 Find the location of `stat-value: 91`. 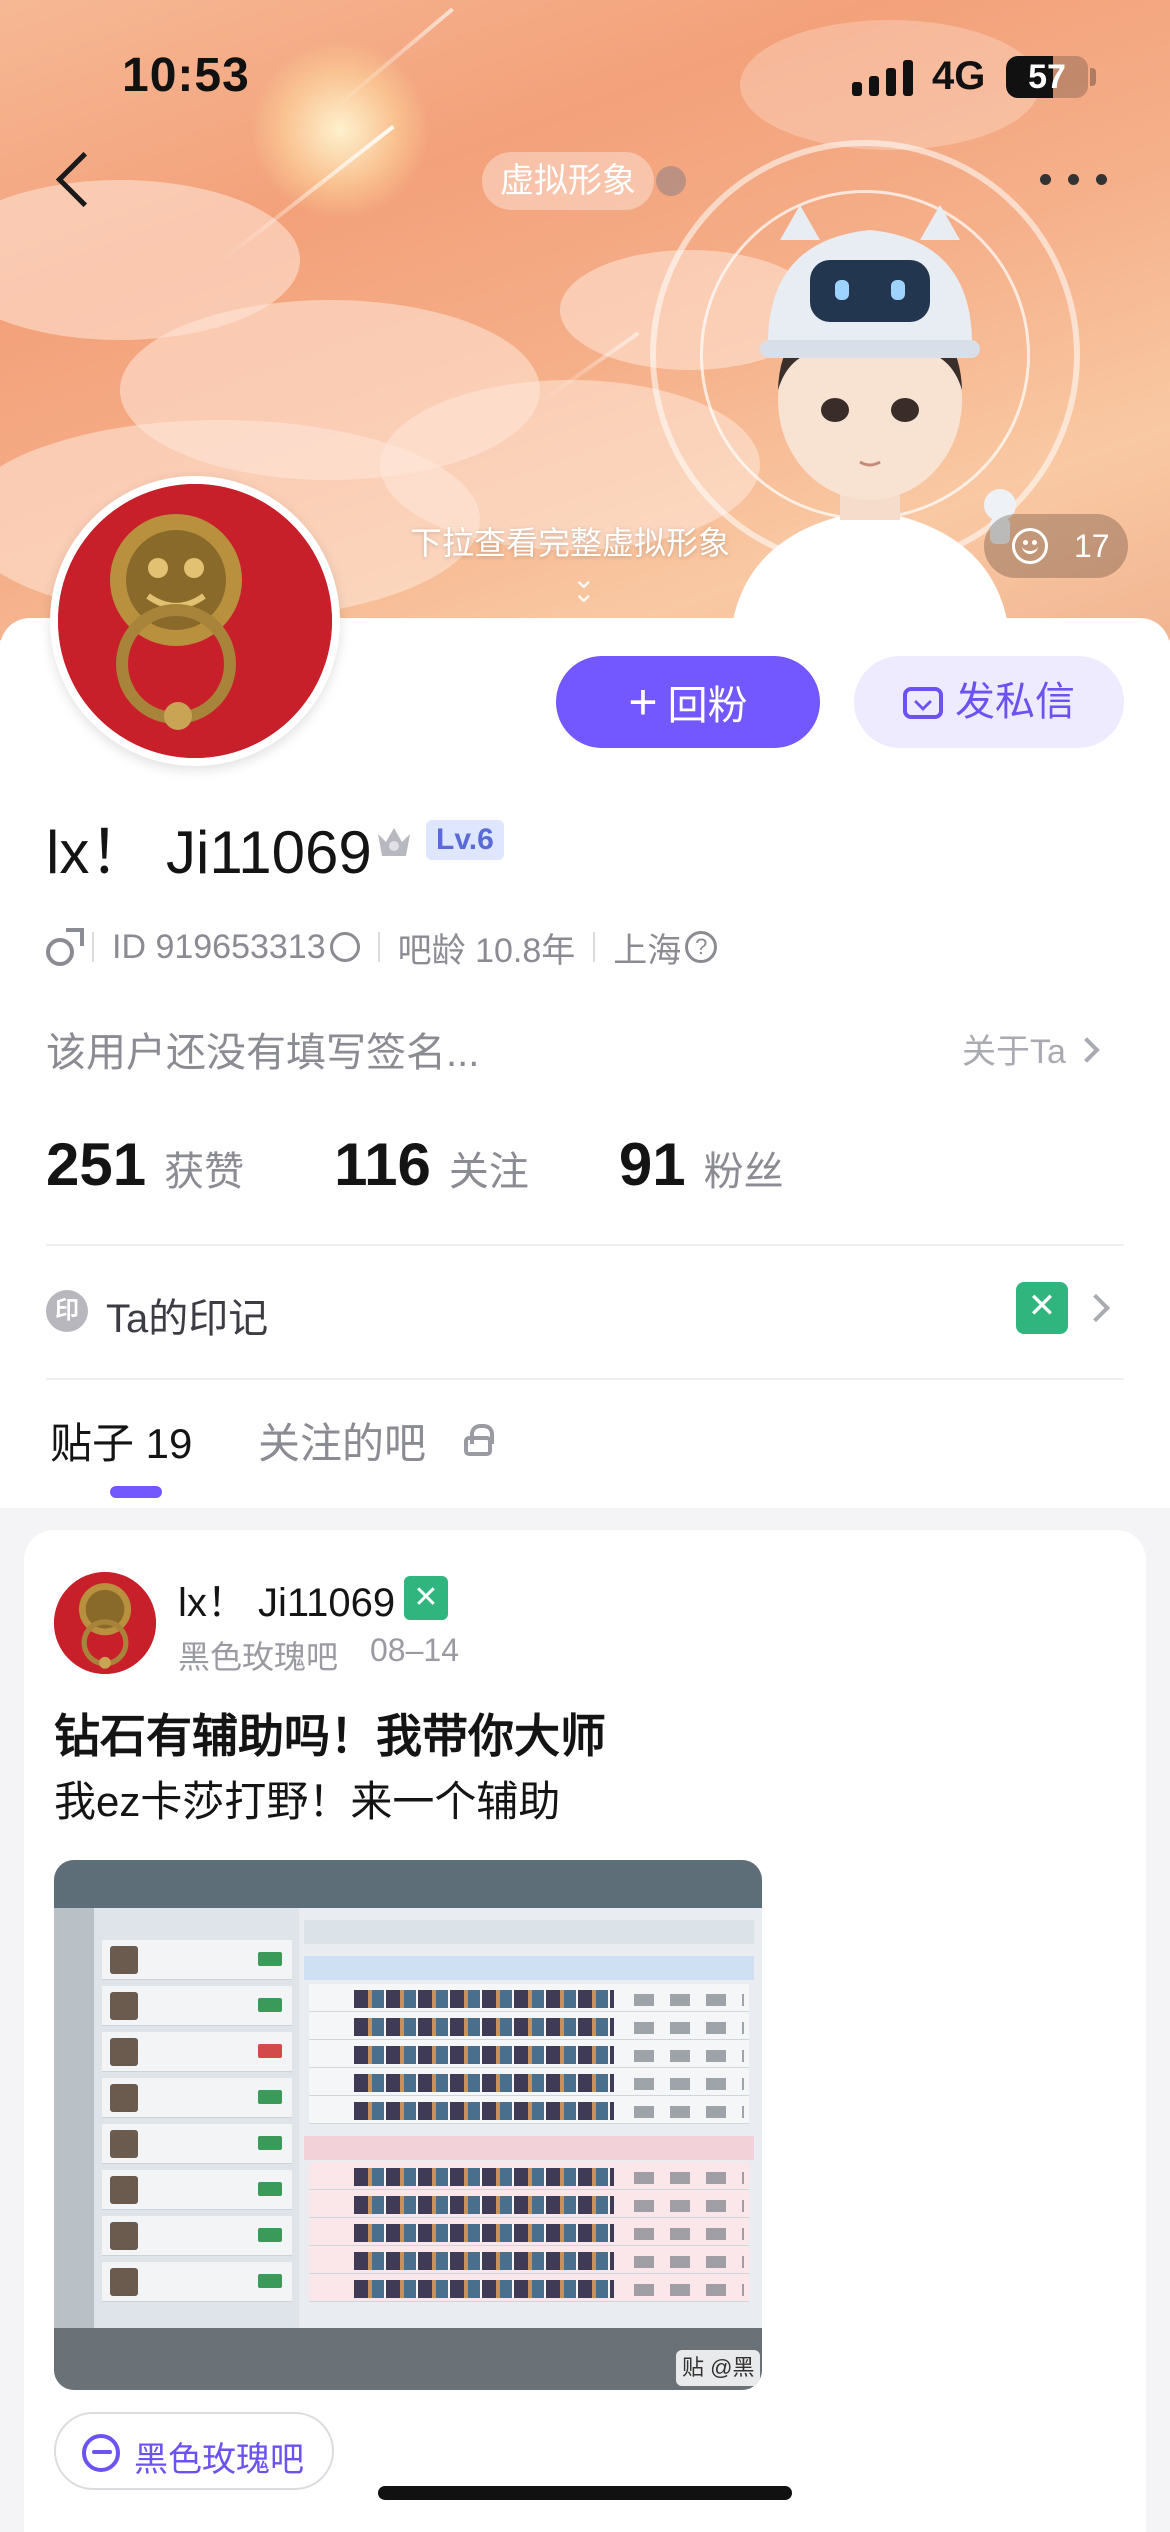

stat-value: 91 is located at coordinates (652, 1164).